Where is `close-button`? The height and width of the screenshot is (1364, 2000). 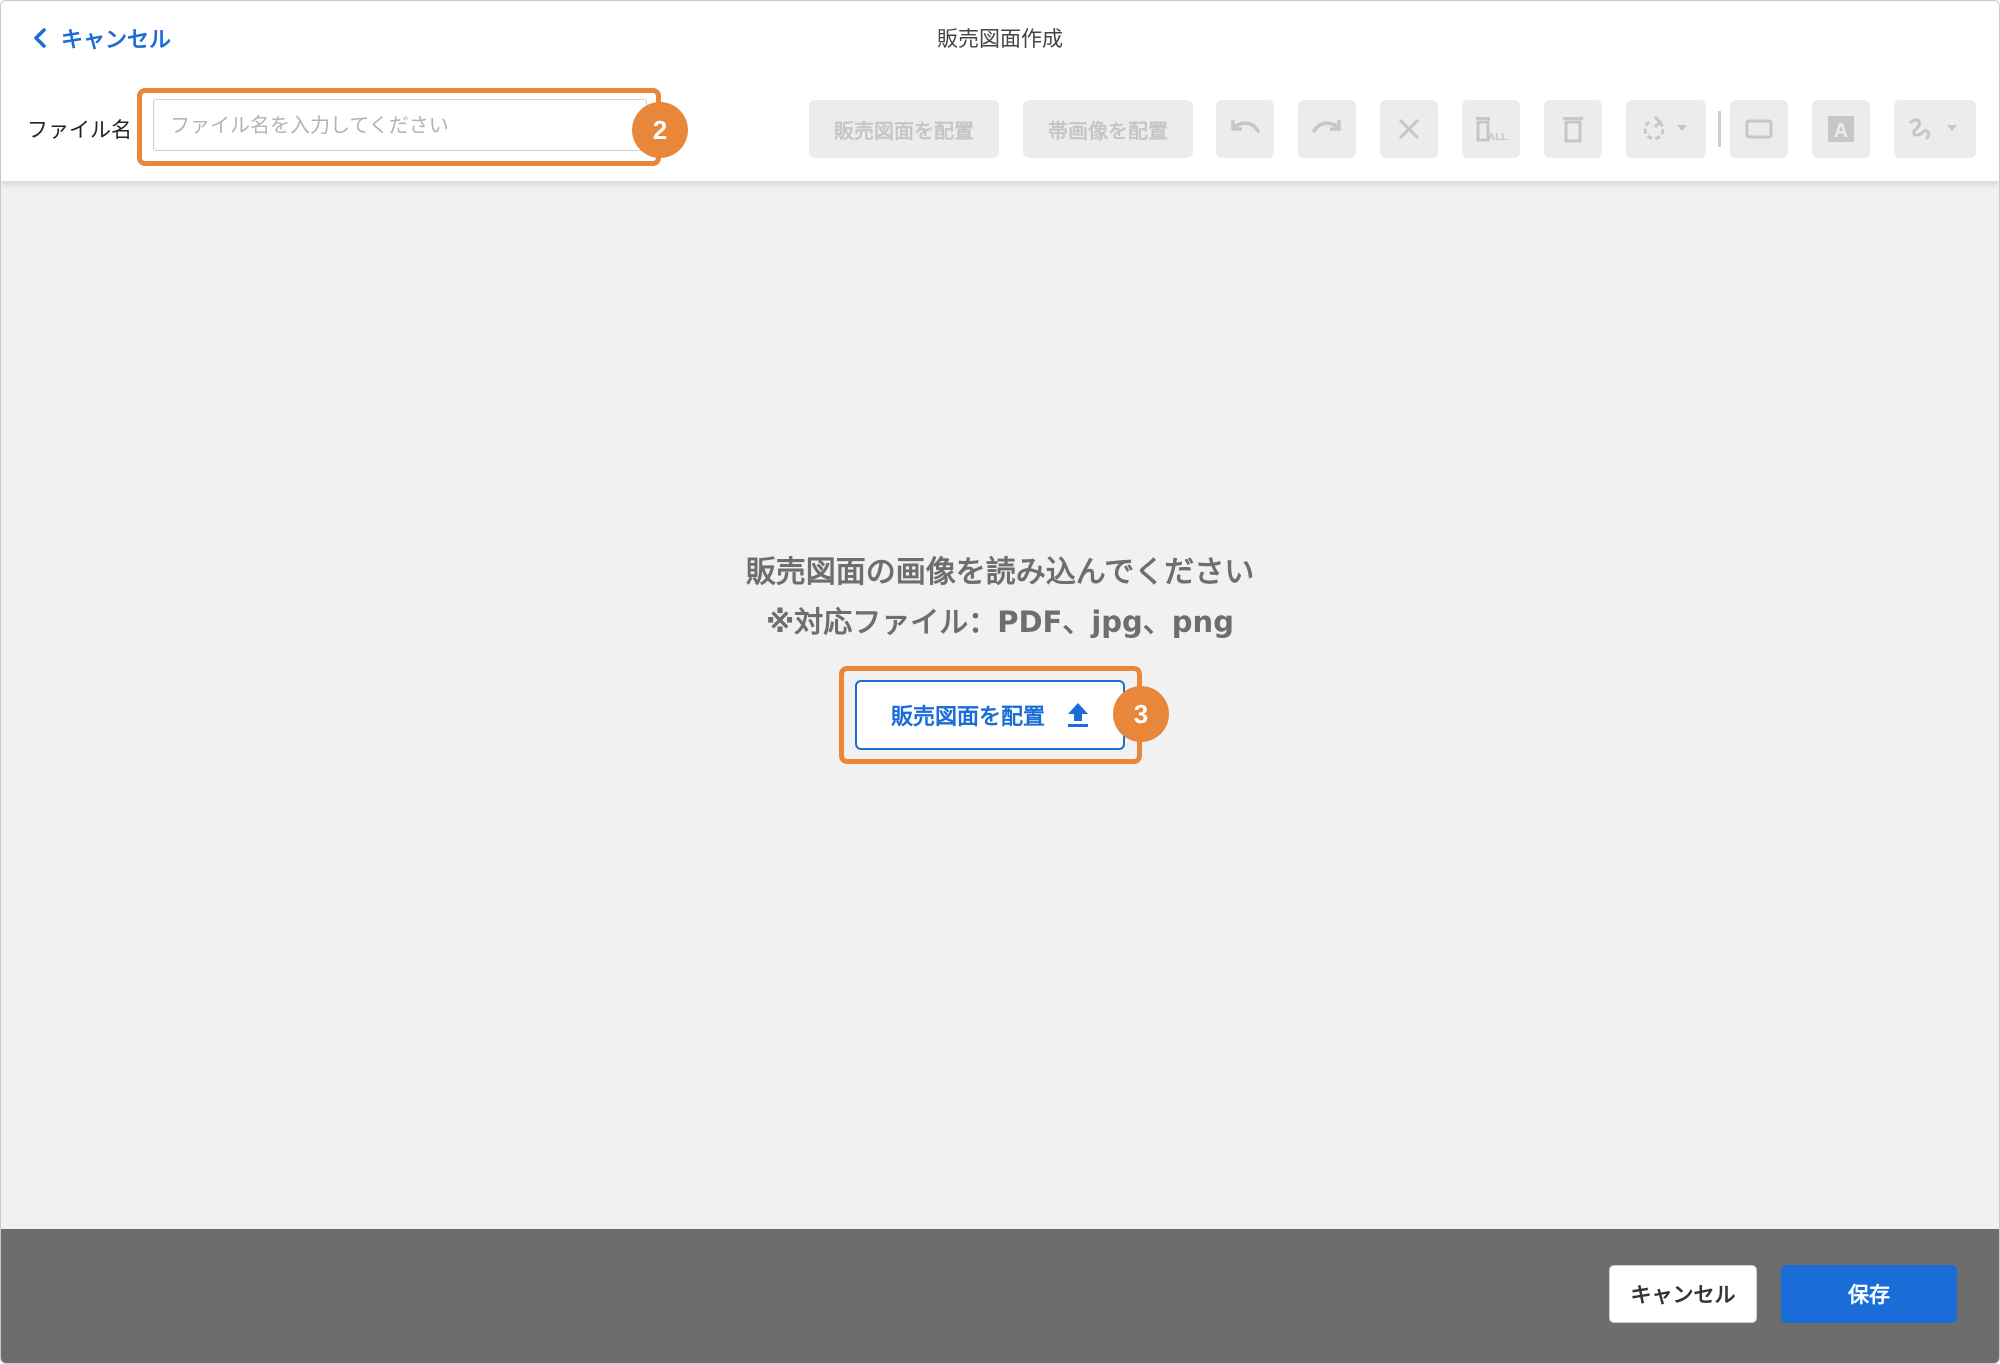 close-button is located at coordinates (1409, 129).